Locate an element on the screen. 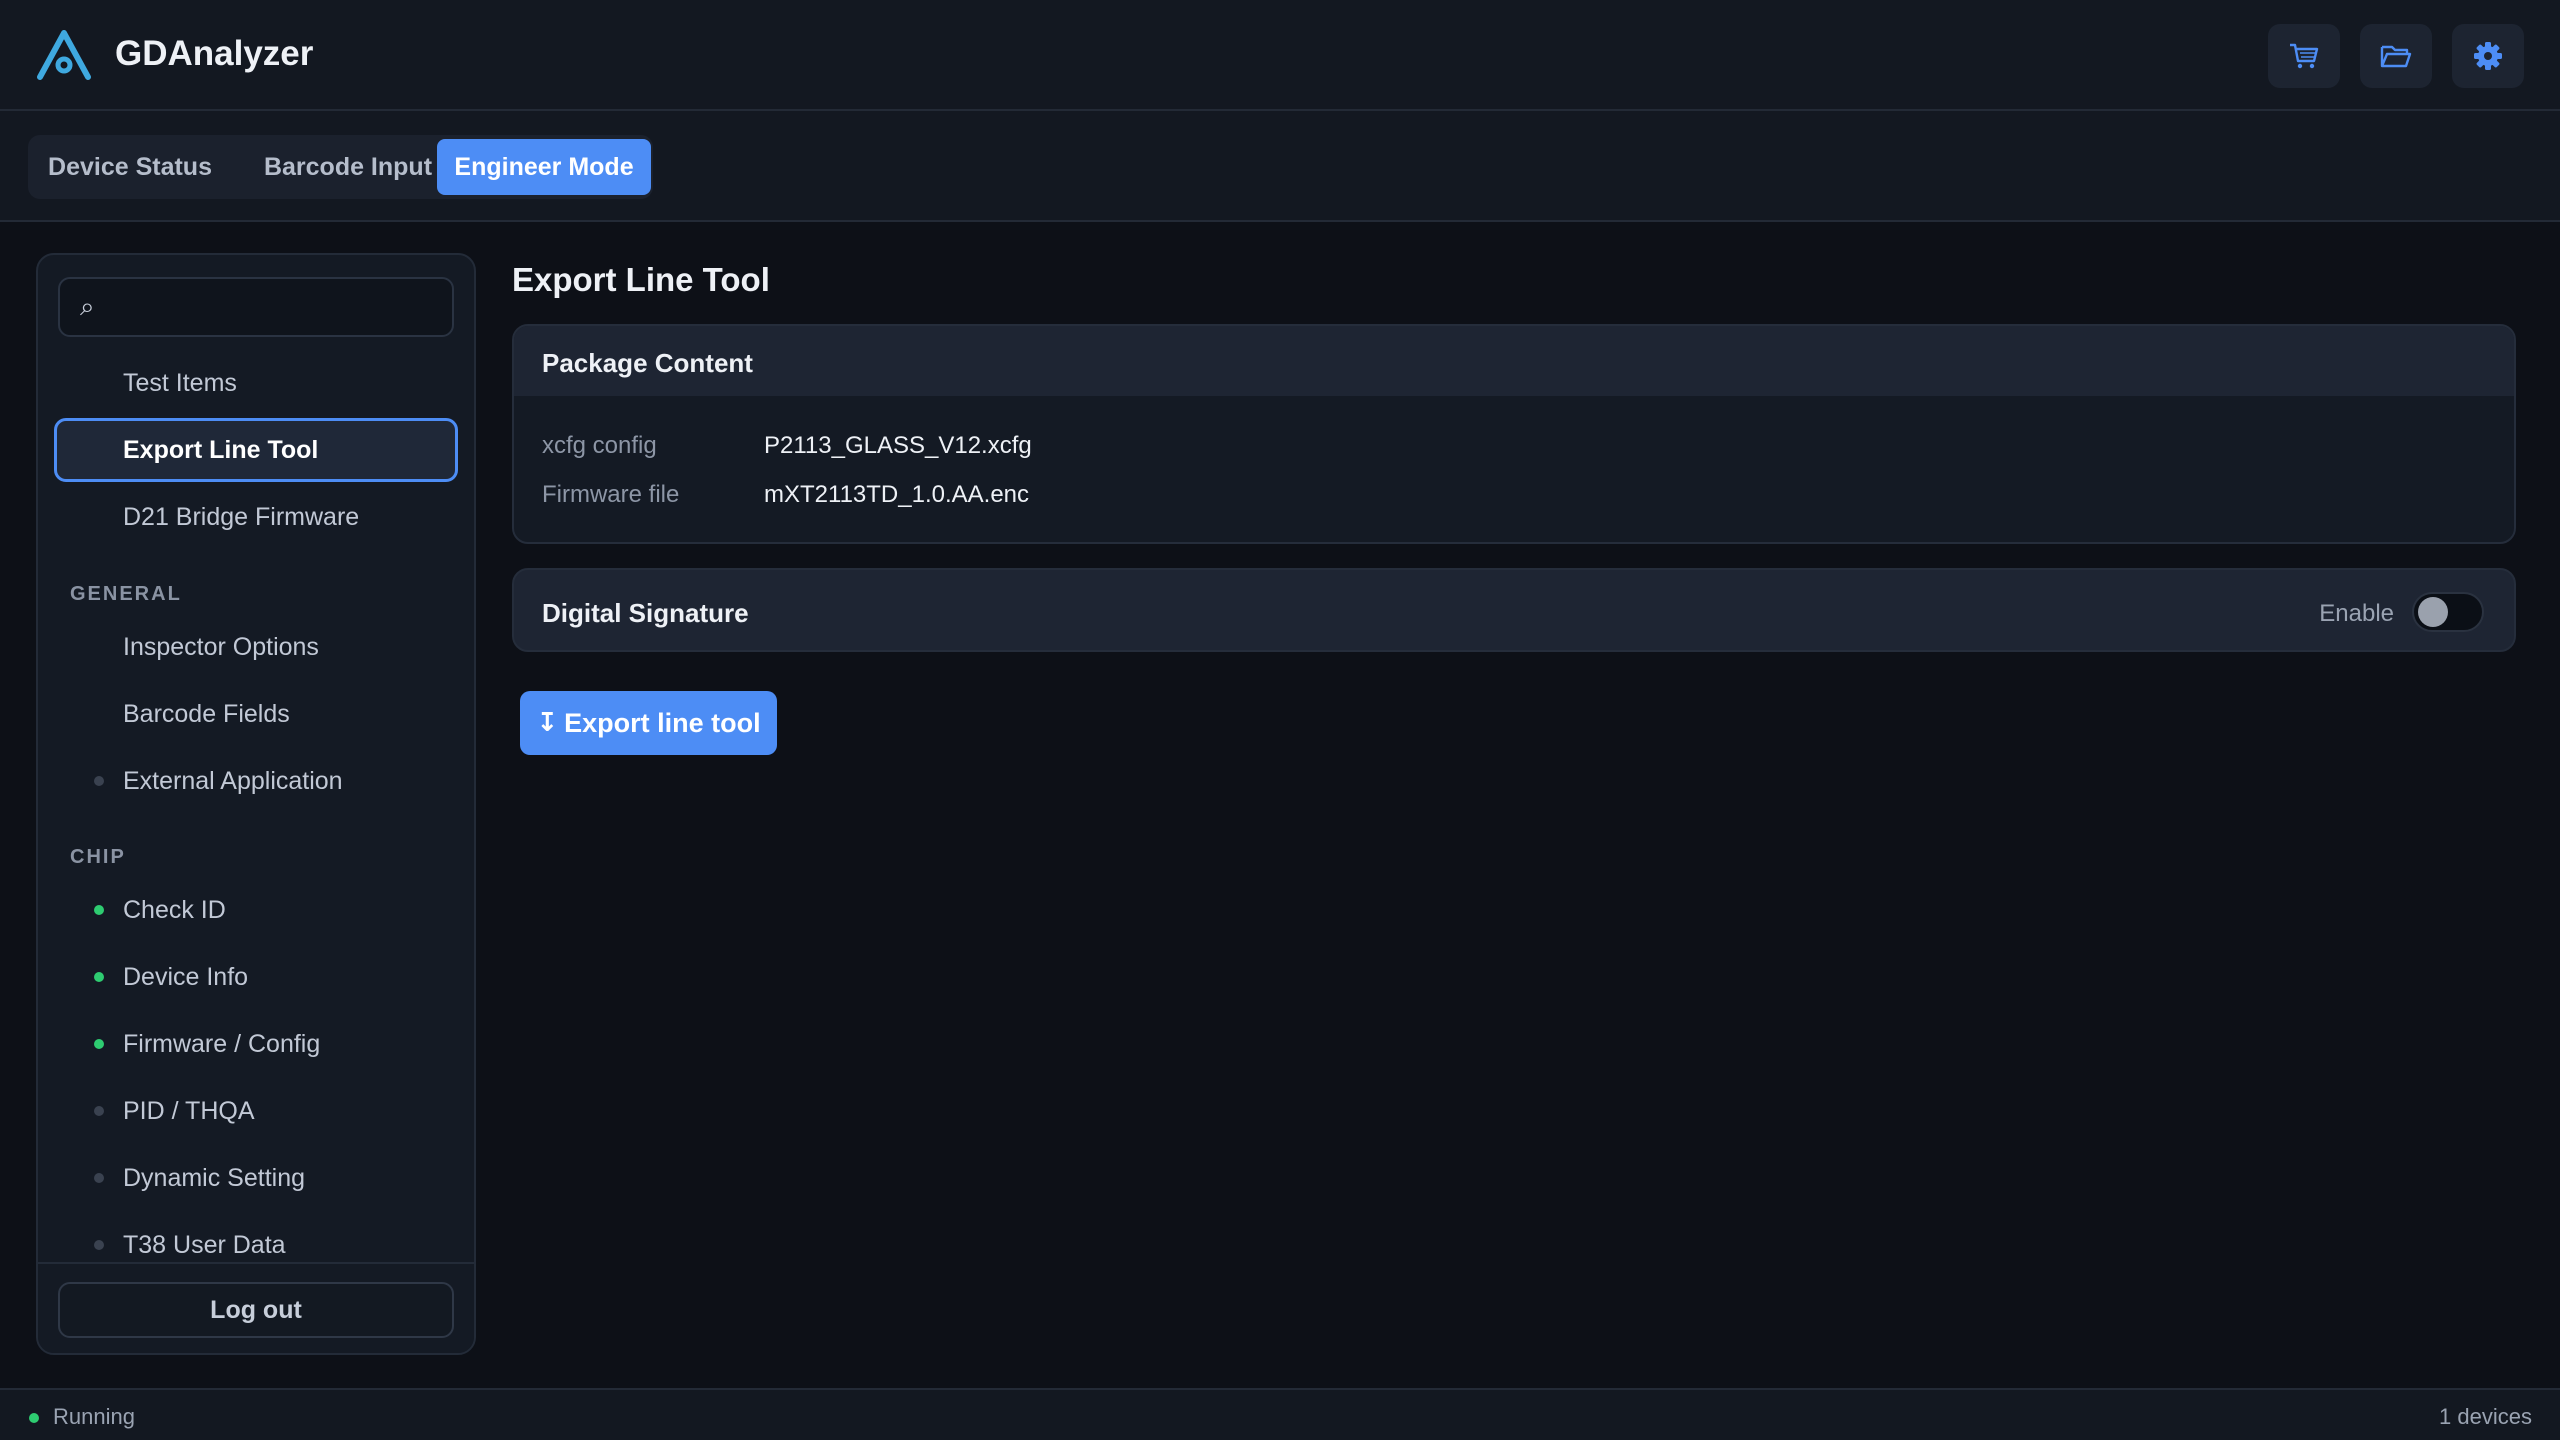 The image size is (2560, 1440). search-box: ⌕ is located at coordinates (256, 307).